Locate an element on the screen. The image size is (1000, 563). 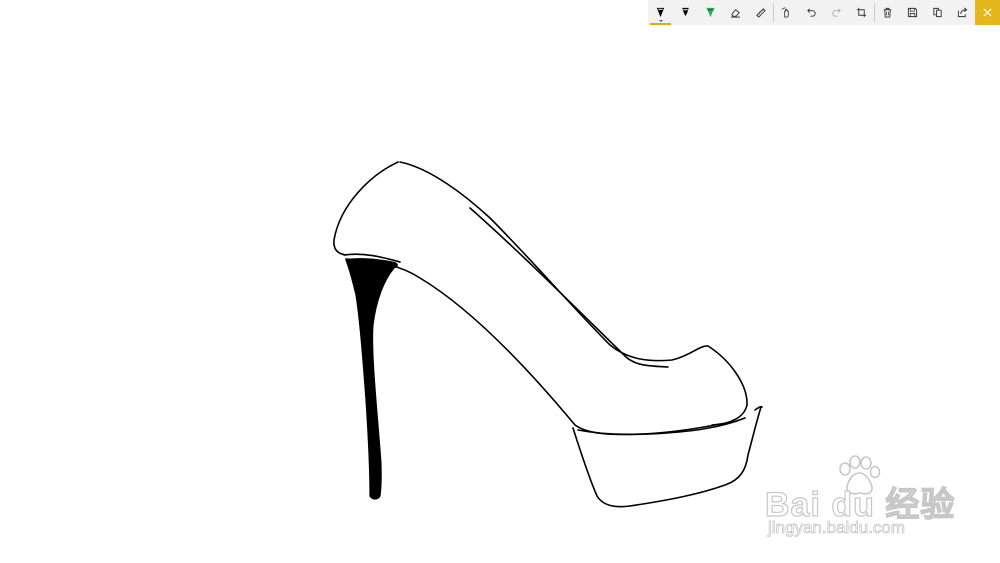
undo-icon is located at coordinates (811, 12).